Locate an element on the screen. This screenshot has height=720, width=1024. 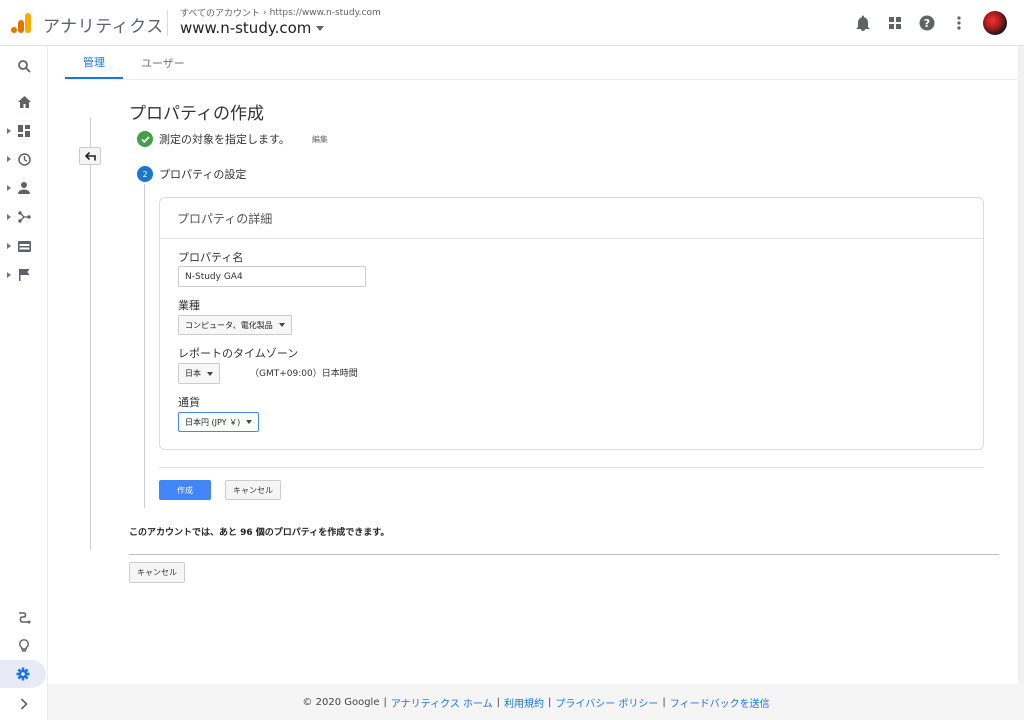
step-1-edit-link: 編集 is located at coordinates (320, 139).